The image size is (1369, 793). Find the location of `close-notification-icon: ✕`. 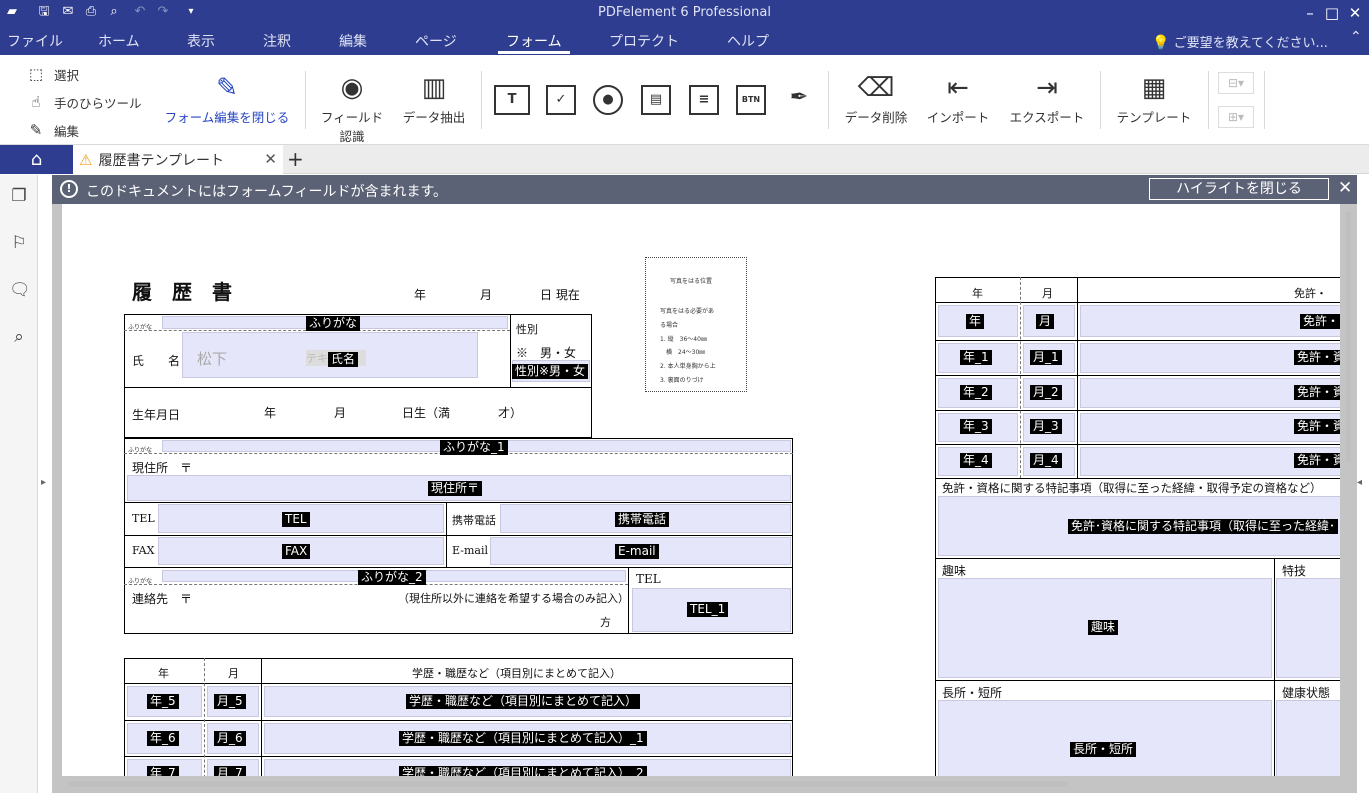

close-notification-icon: ✕ is located at coordinates (1345, 188).